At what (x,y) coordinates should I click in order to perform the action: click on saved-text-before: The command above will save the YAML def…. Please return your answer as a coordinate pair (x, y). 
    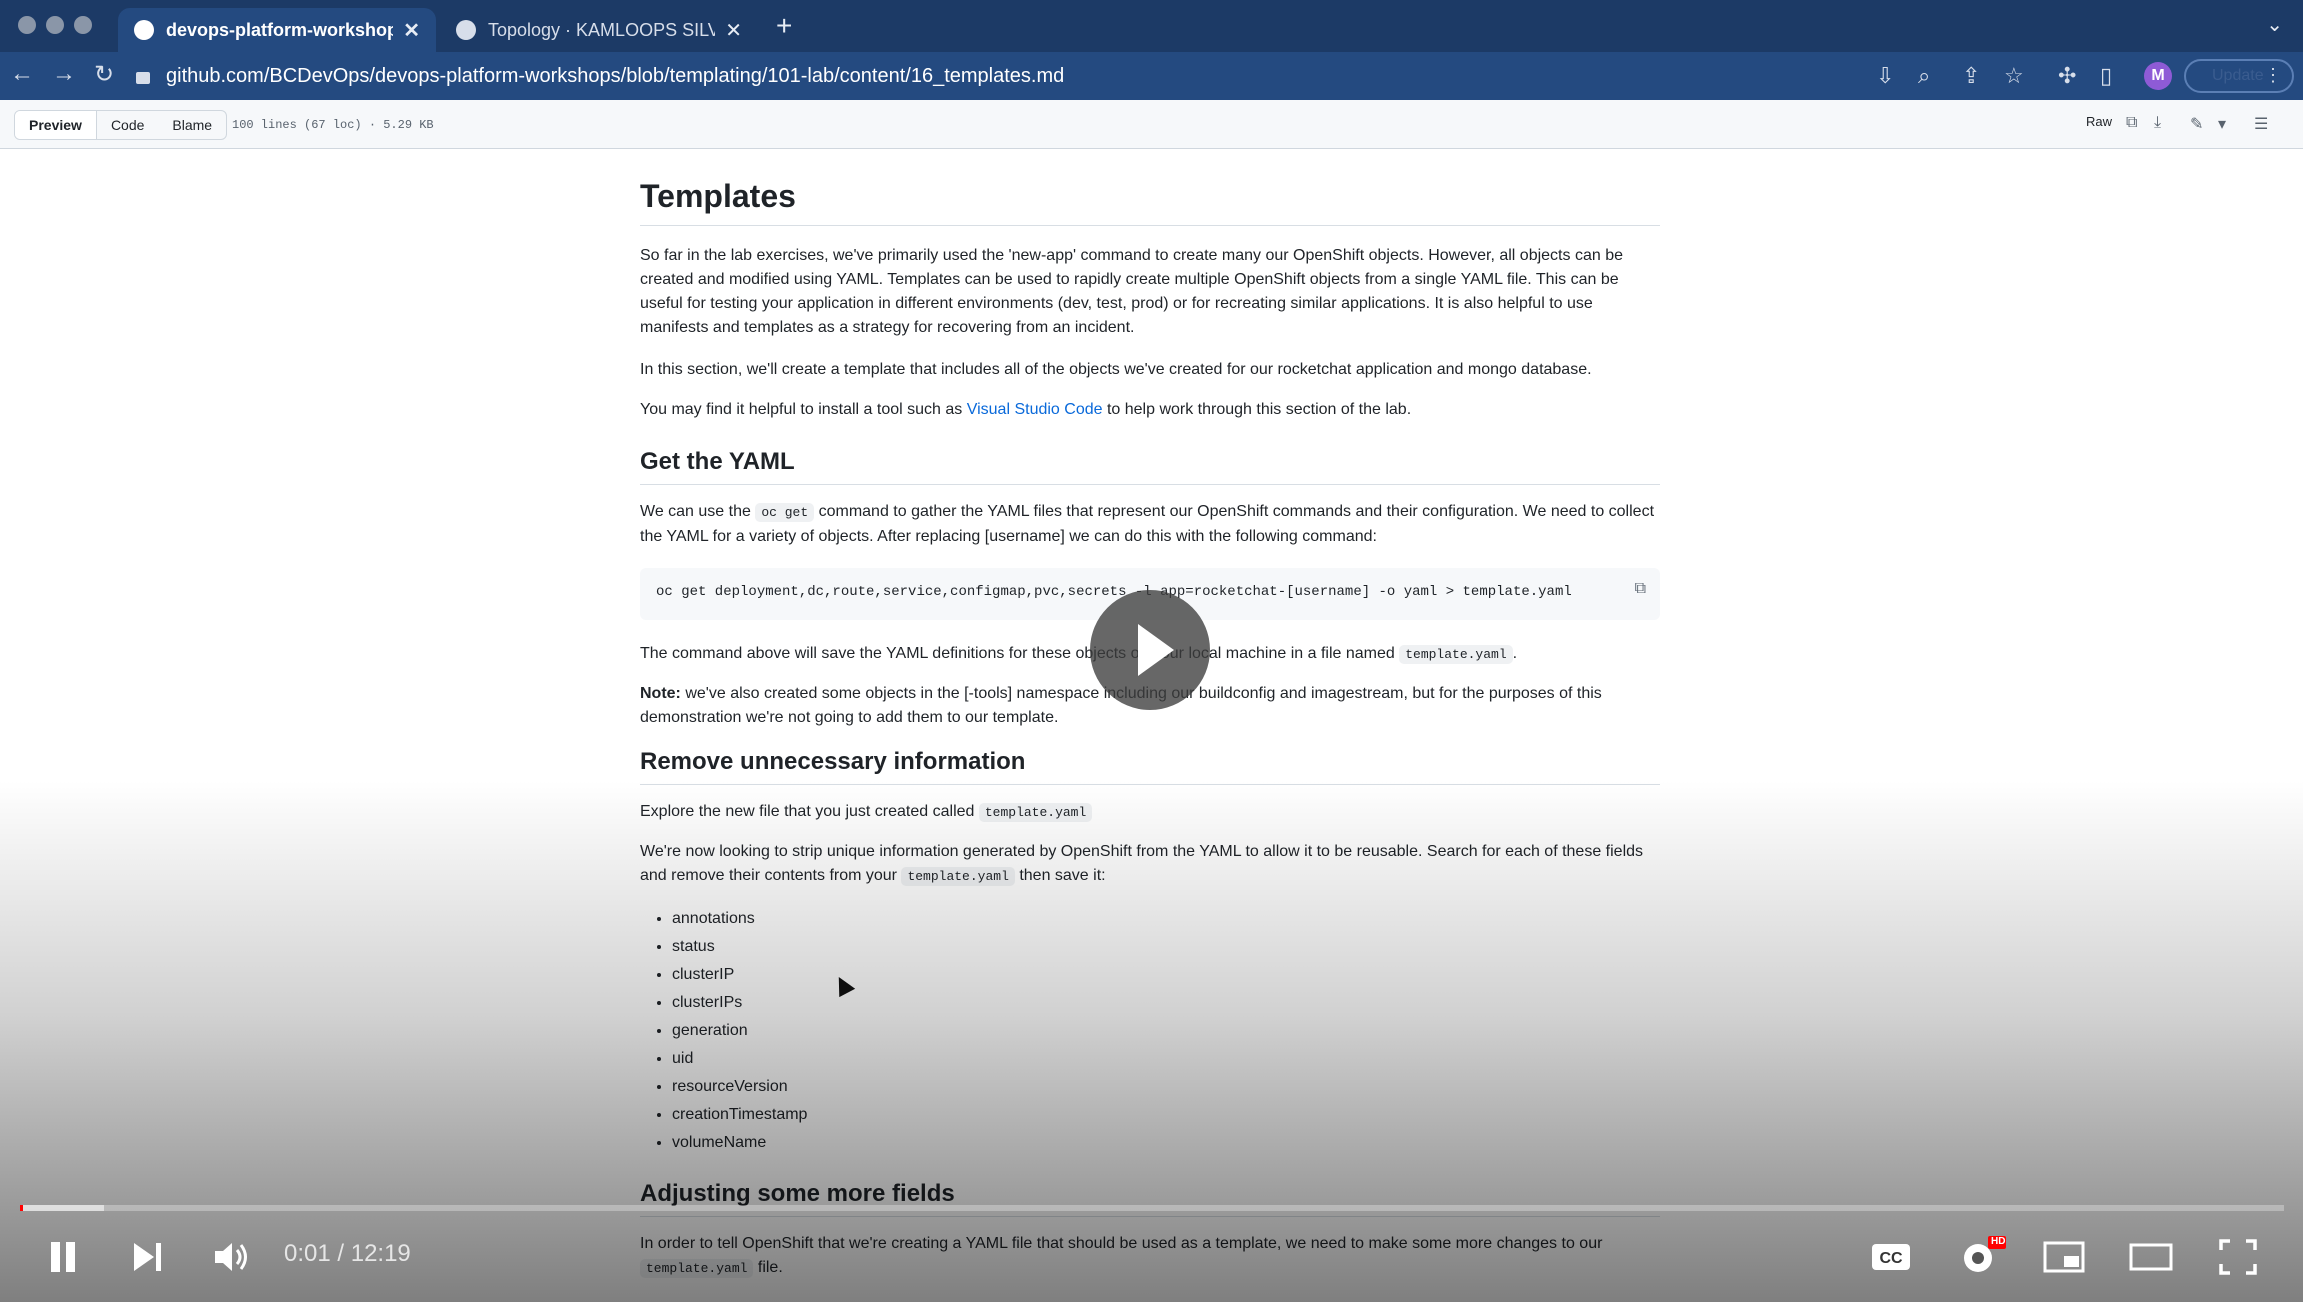
    Looking at the image, I should click on (1020, 653).